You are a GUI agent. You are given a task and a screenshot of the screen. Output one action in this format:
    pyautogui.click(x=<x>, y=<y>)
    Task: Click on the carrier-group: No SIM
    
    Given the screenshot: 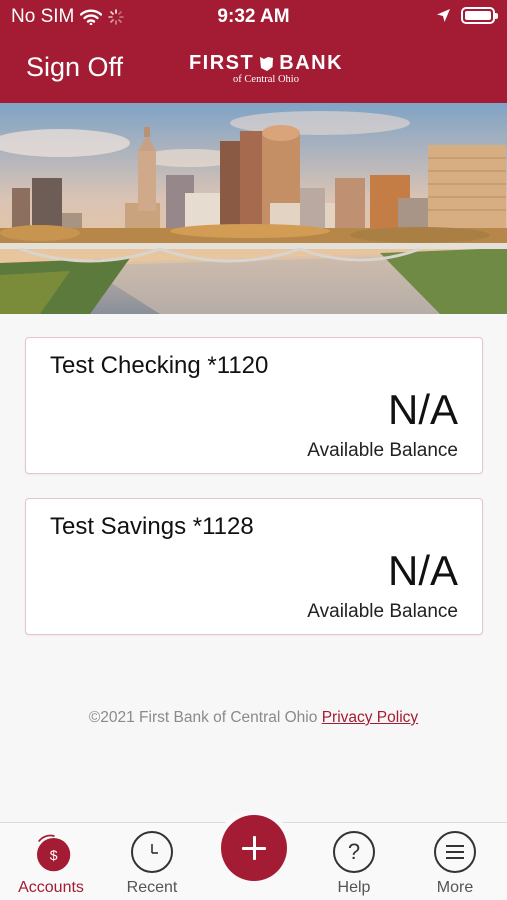 What is the action you would take?
    pyautogui.click(x=68, y=17)
    